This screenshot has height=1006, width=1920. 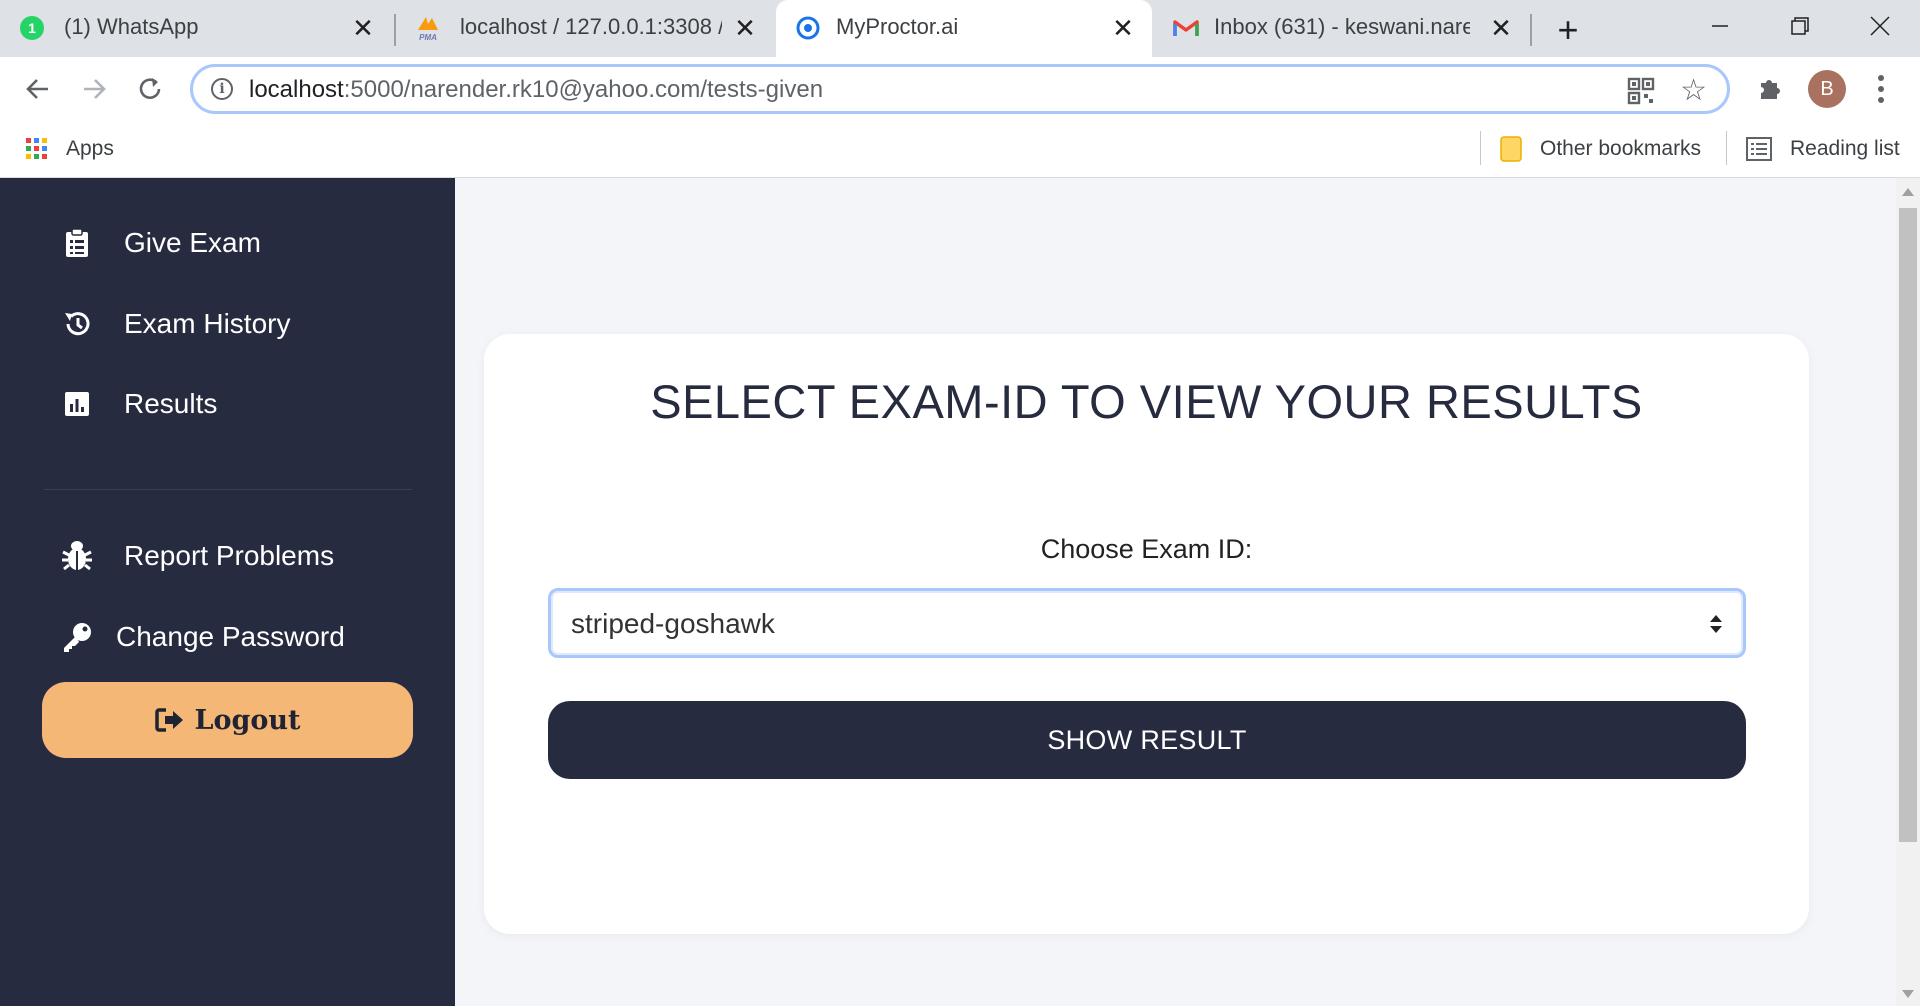 I want to click on reload-icon, so click(x=150, y=89).